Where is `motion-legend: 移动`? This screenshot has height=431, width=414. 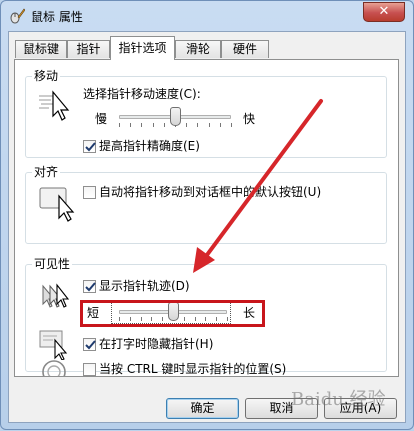 motion-legend: 移动 is located at coordinates (46, 76).